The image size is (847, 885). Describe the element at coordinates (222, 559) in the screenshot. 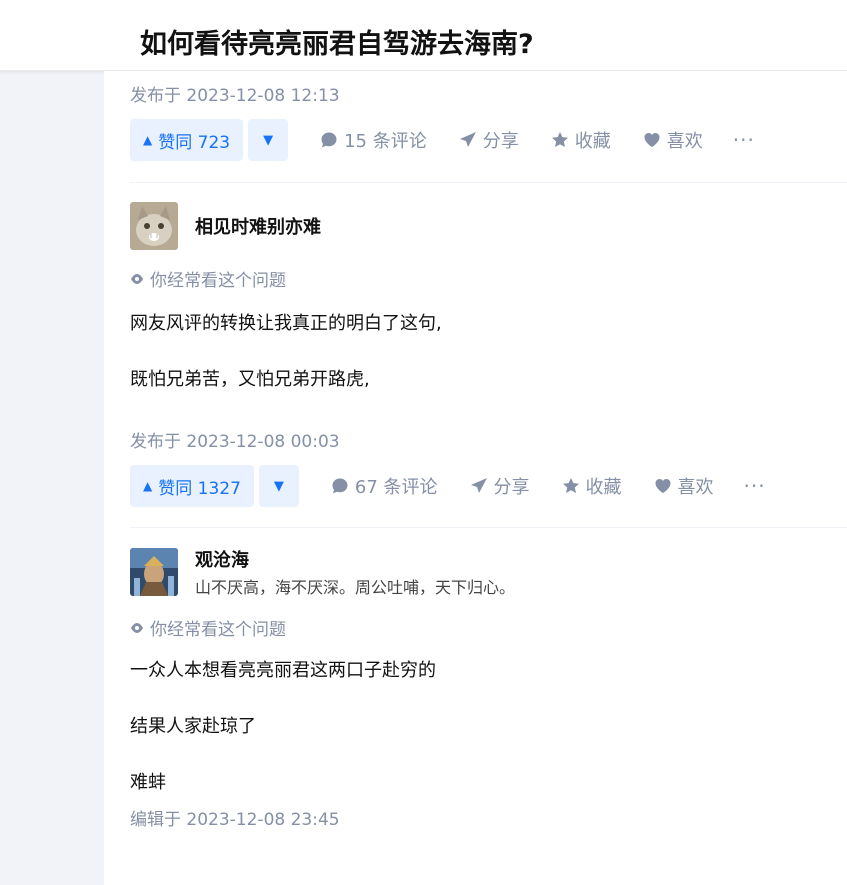

I see `author-name: 观沧海` at that location.